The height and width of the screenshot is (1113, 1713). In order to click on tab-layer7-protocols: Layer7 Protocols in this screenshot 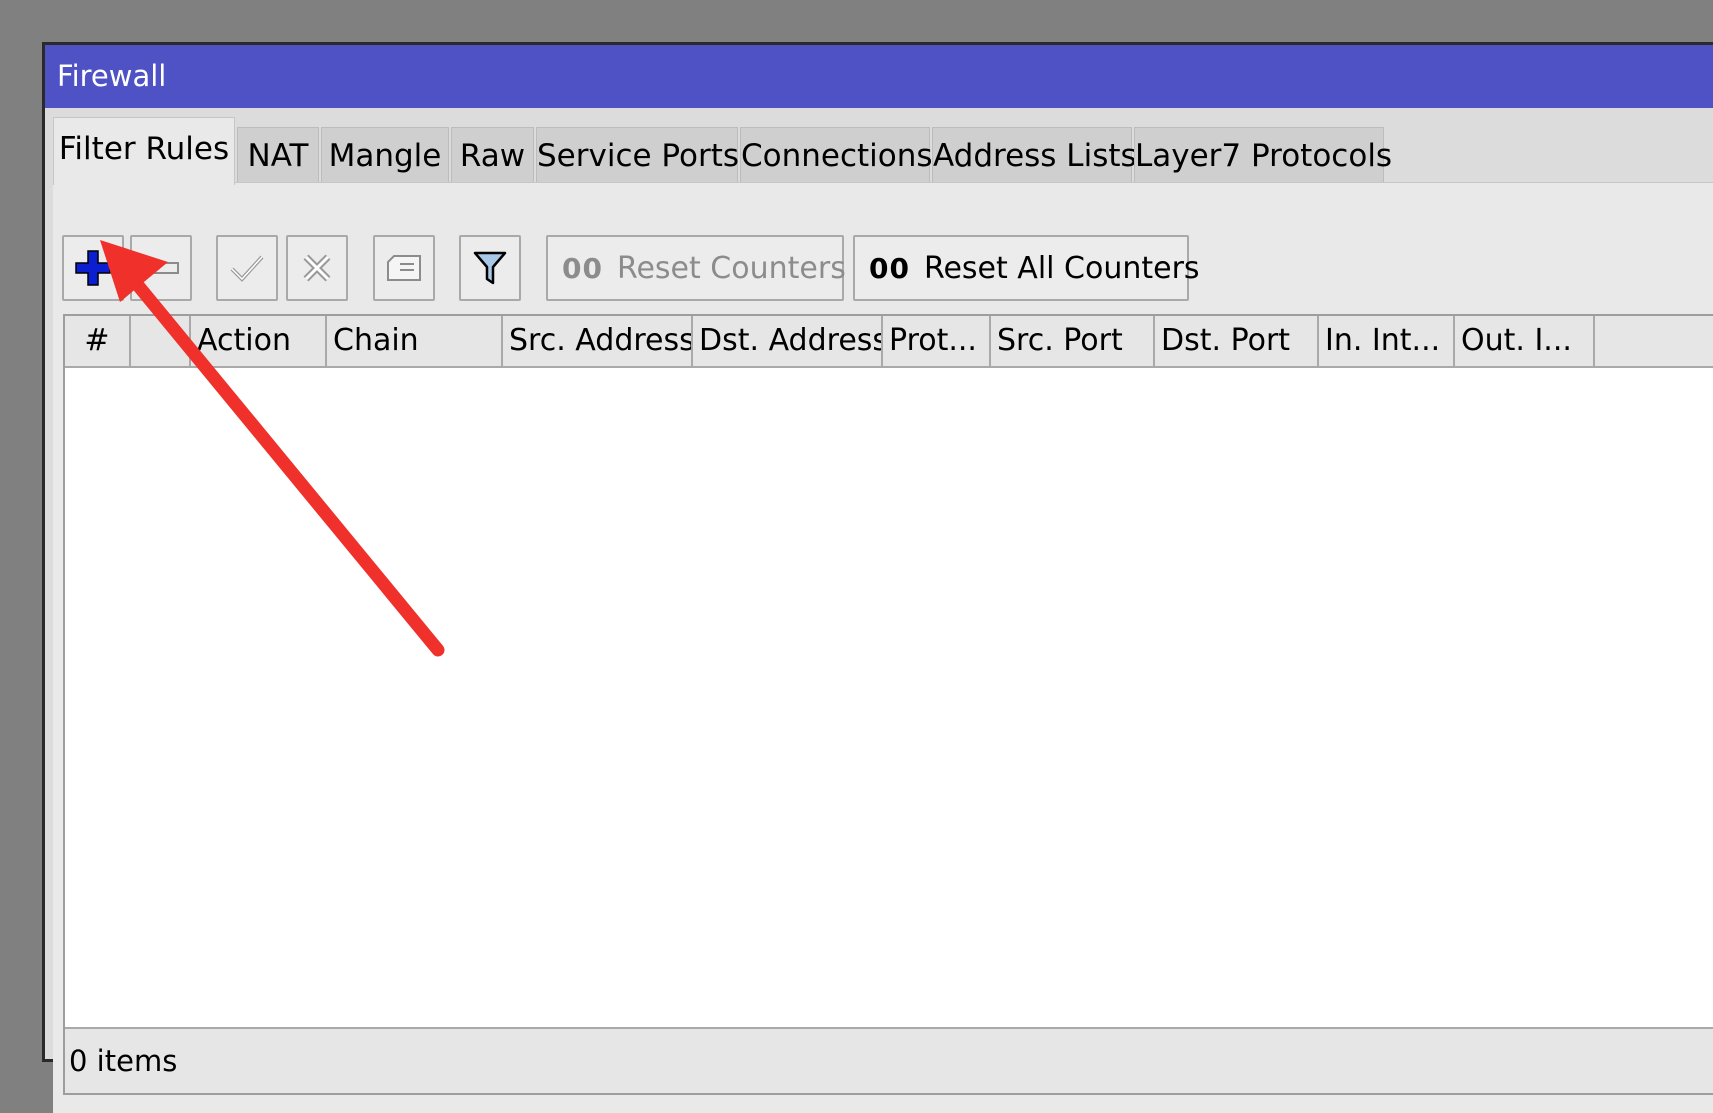, I will do `click(1263, 155)`.